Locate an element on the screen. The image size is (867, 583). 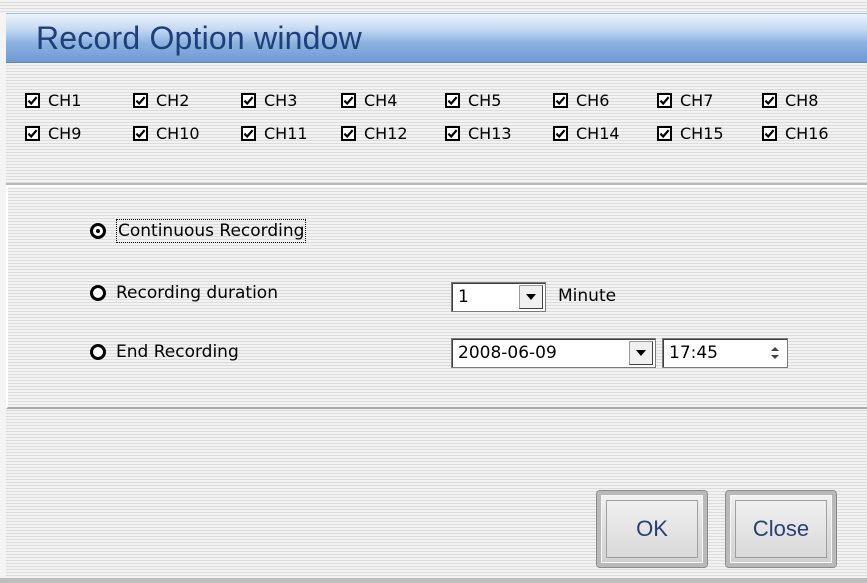
checkbox-label: CH12 is located at coordinates (386, 133).